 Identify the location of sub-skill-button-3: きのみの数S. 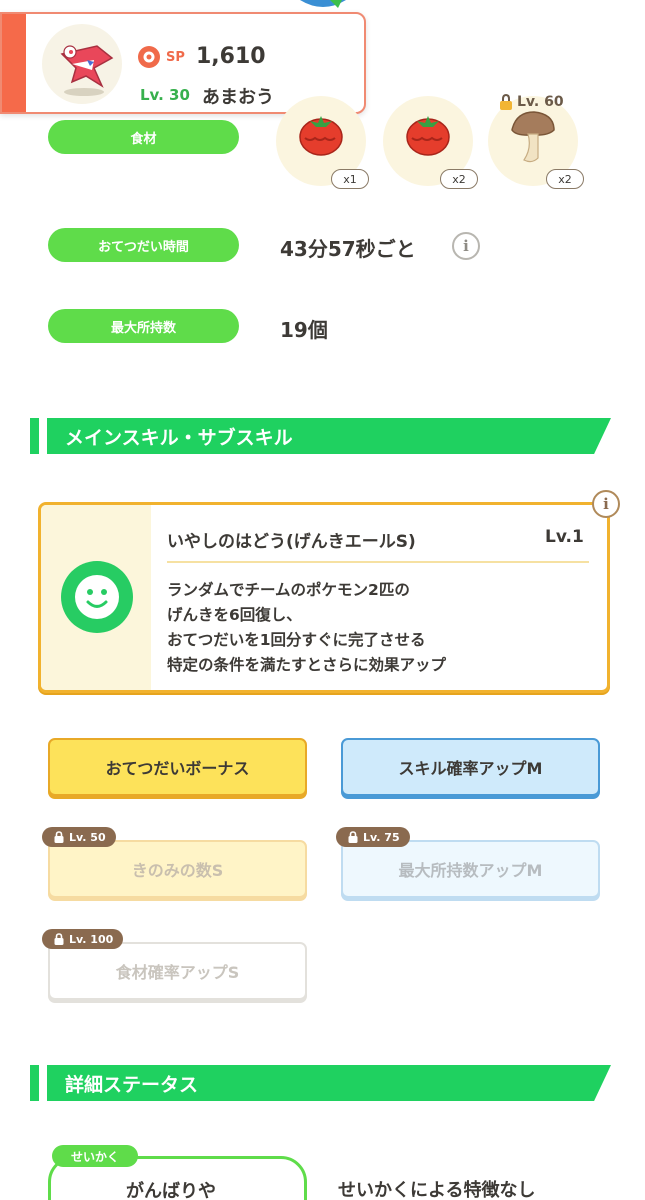
(177, 869).